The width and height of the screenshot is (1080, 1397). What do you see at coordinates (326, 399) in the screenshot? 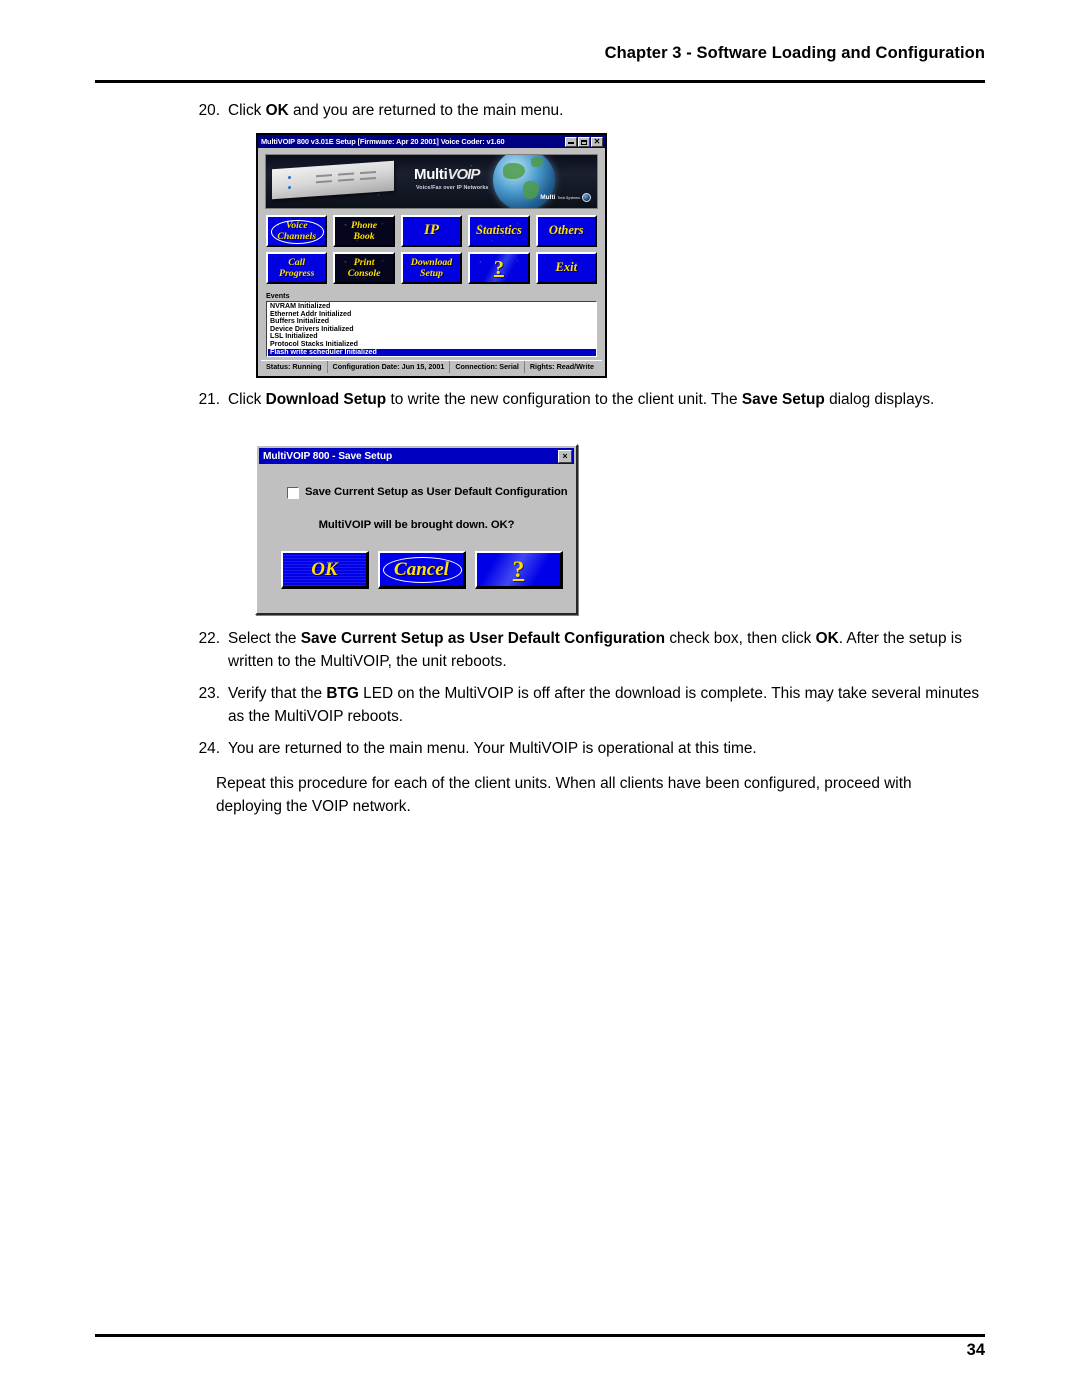
I see `step-21-bold-download-setup: Download Setup` at bounding box center [326, 399].